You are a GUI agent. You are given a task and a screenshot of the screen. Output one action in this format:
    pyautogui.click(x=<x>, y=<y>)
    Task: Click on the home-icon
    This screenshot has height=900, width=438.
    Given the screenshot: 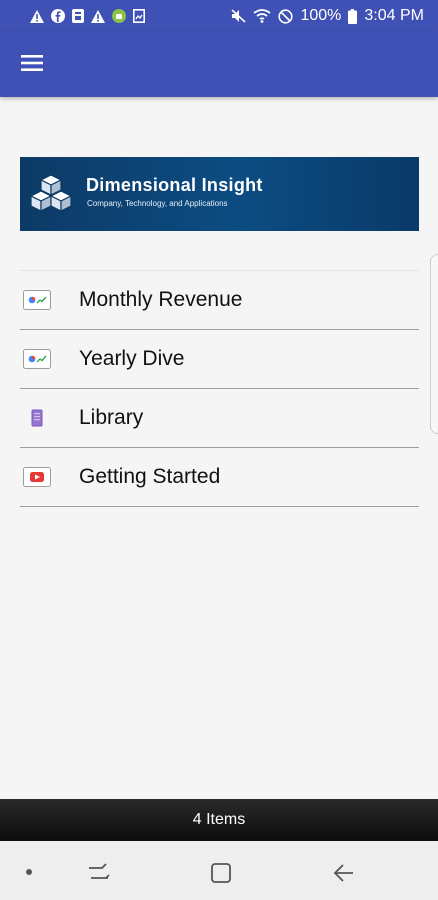 What is the action you would take?
    pyautogui.click(x=221, y=873)
    